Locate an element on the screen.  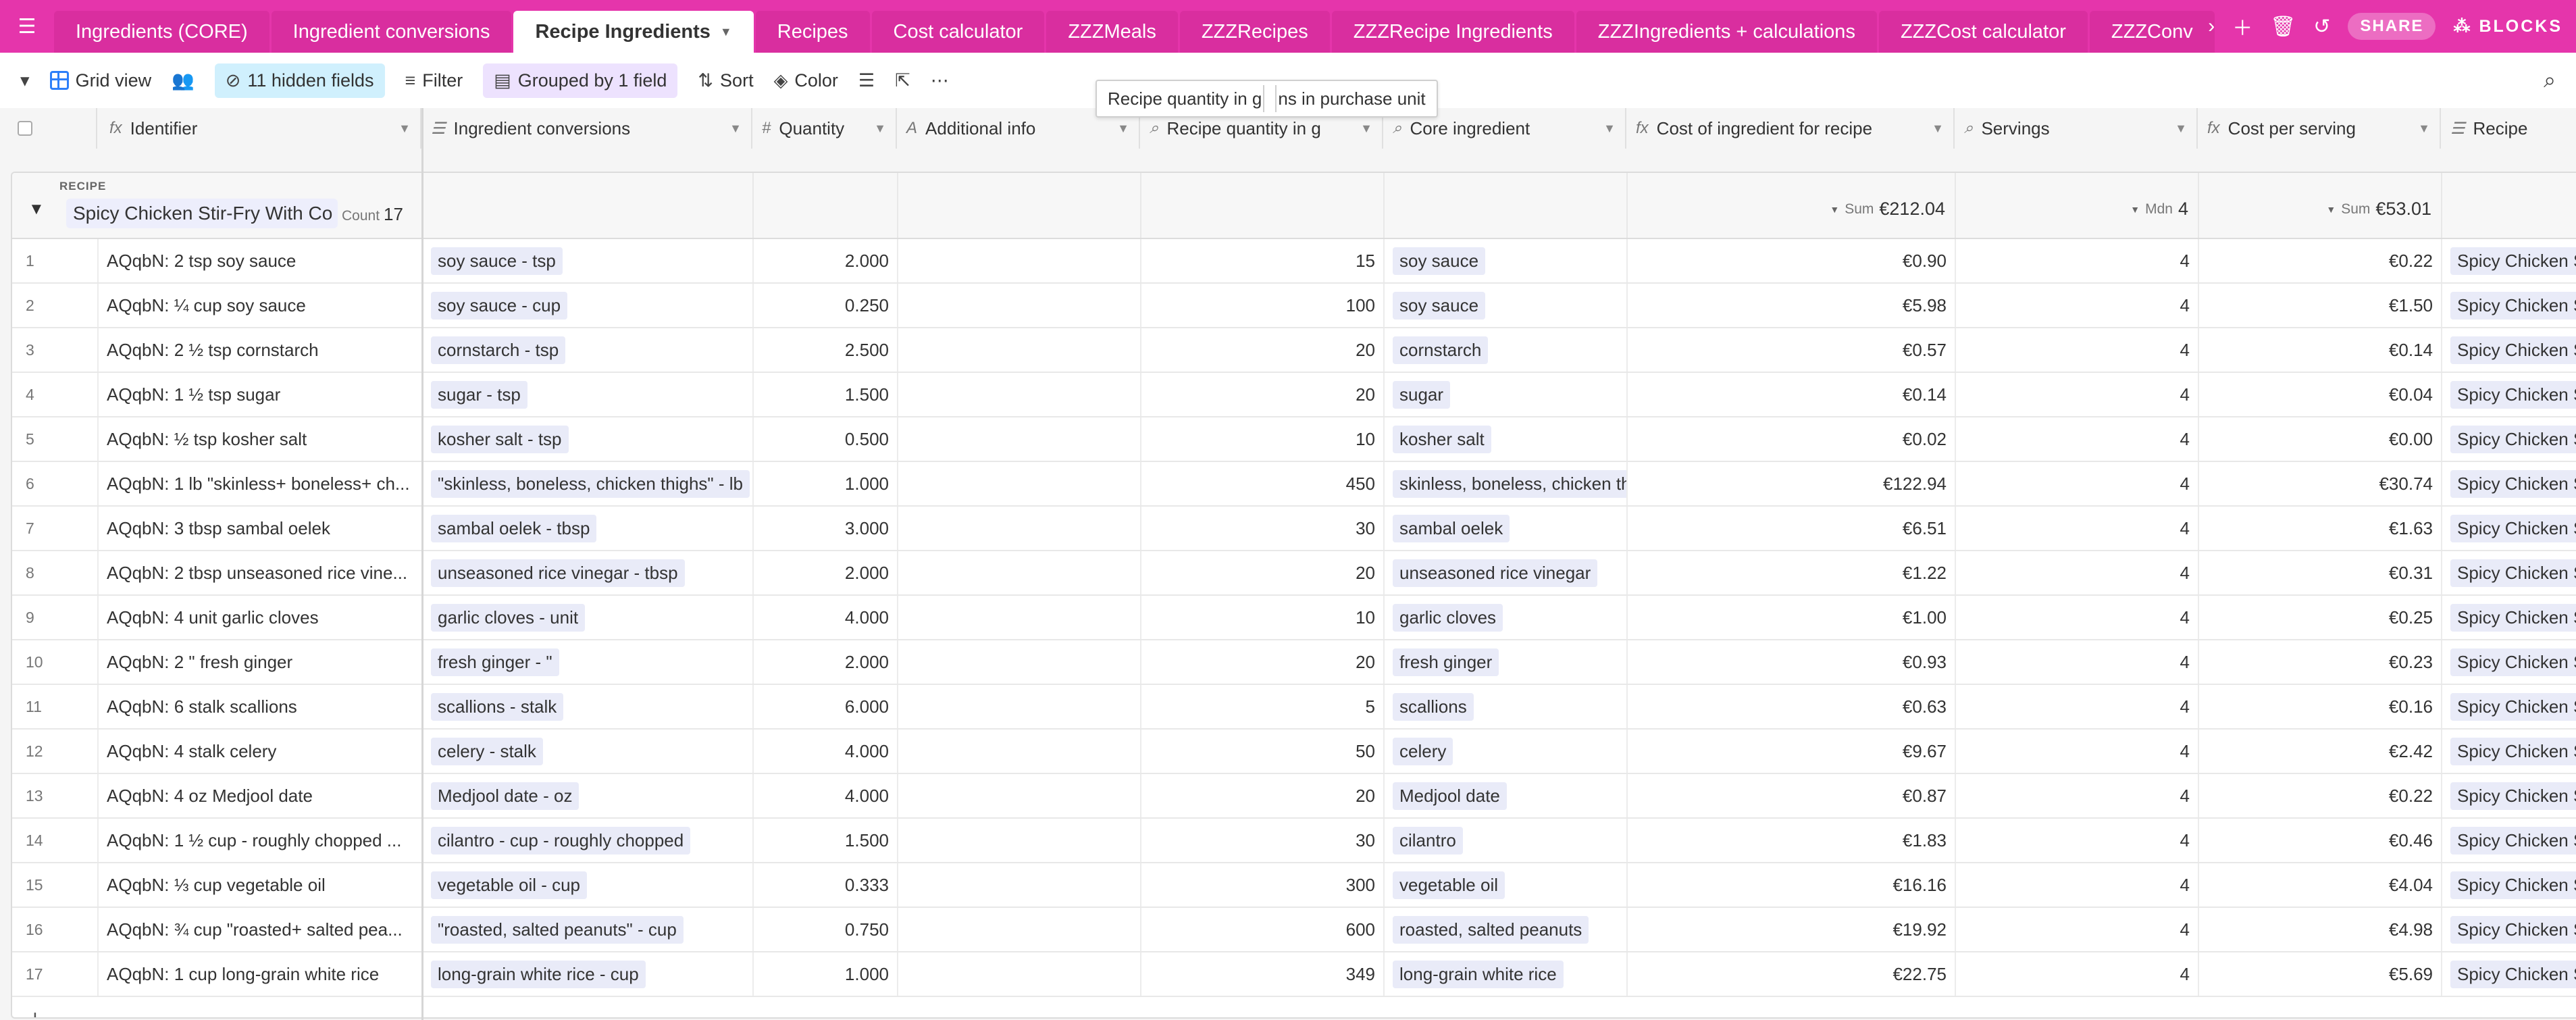
cell-identifier: AQqbN: ½ tsp kosher salt is located at coordinates (261, 439).